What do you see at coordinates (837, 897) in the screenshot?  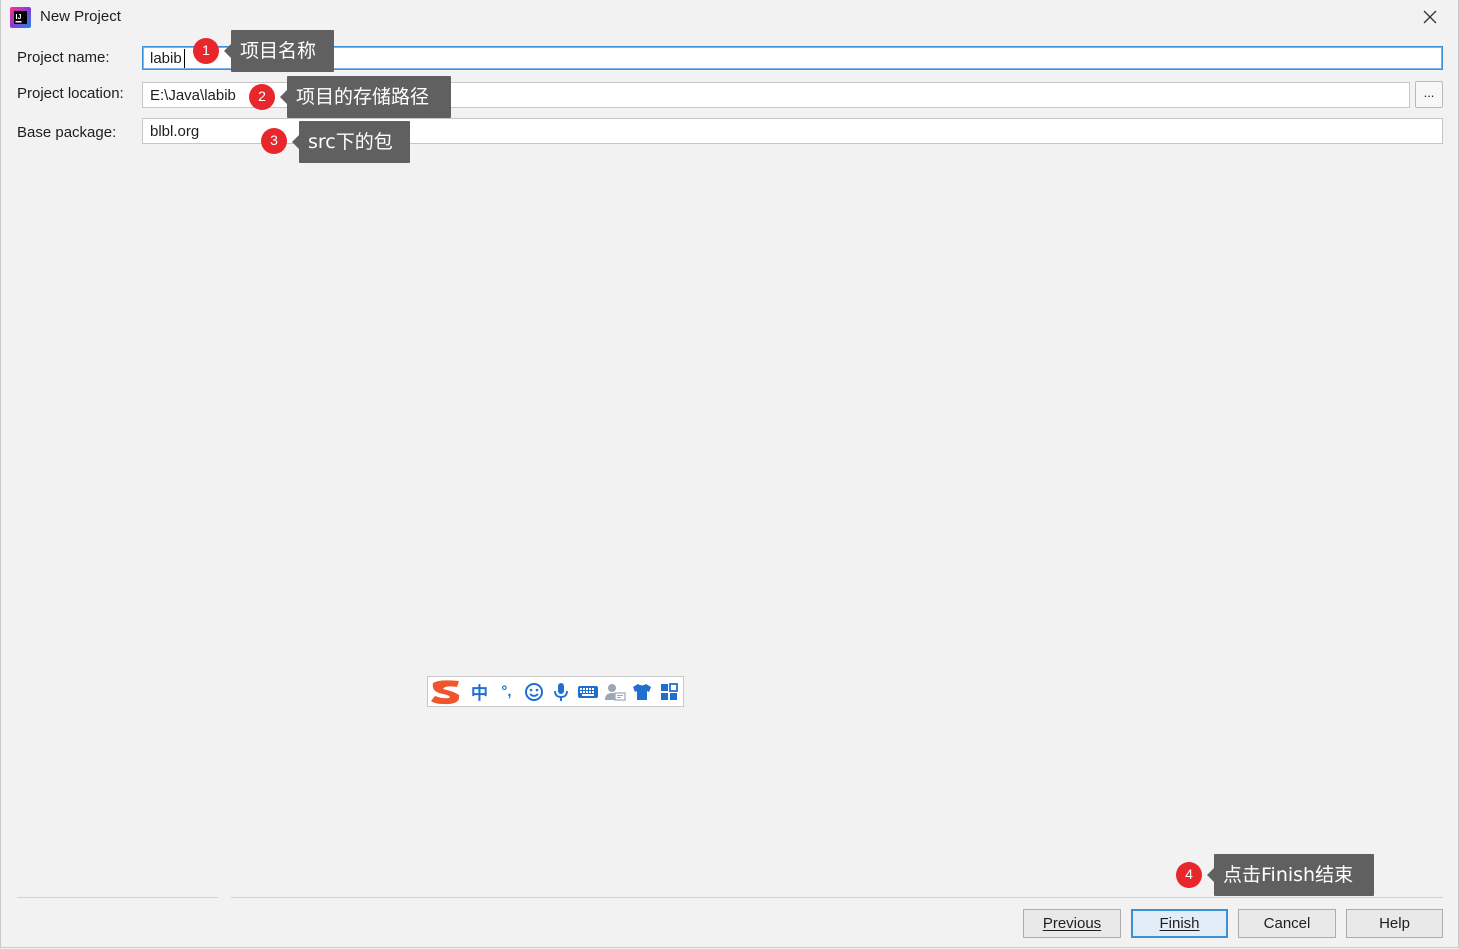 I see `footer-divider-right` at bounding box center [837, 897].